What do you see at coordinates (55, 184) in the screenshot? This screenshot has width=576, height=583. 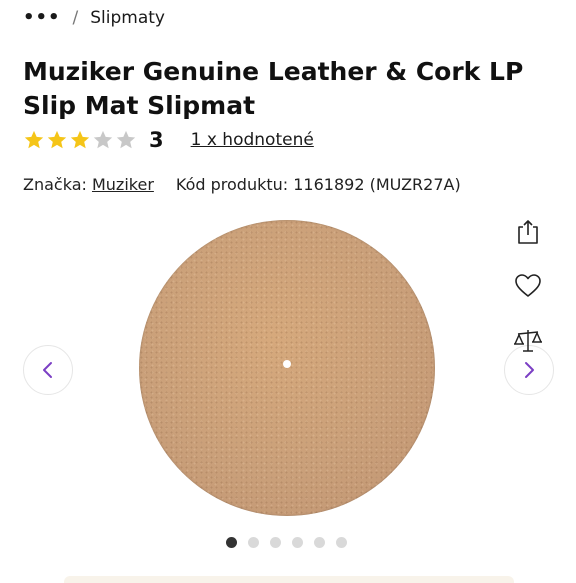 I see `brand-label: Značka:` at bounding box center [55, 184].